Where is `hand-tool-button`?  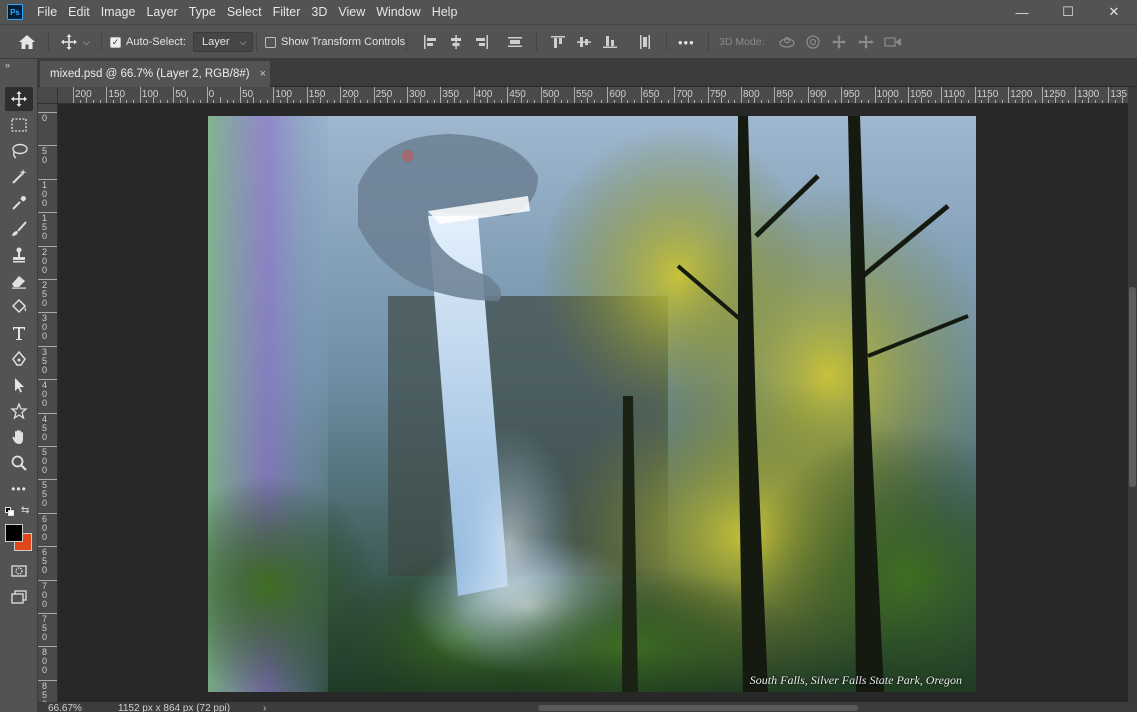
hand-tool-button is located at coordinates (19, 437).